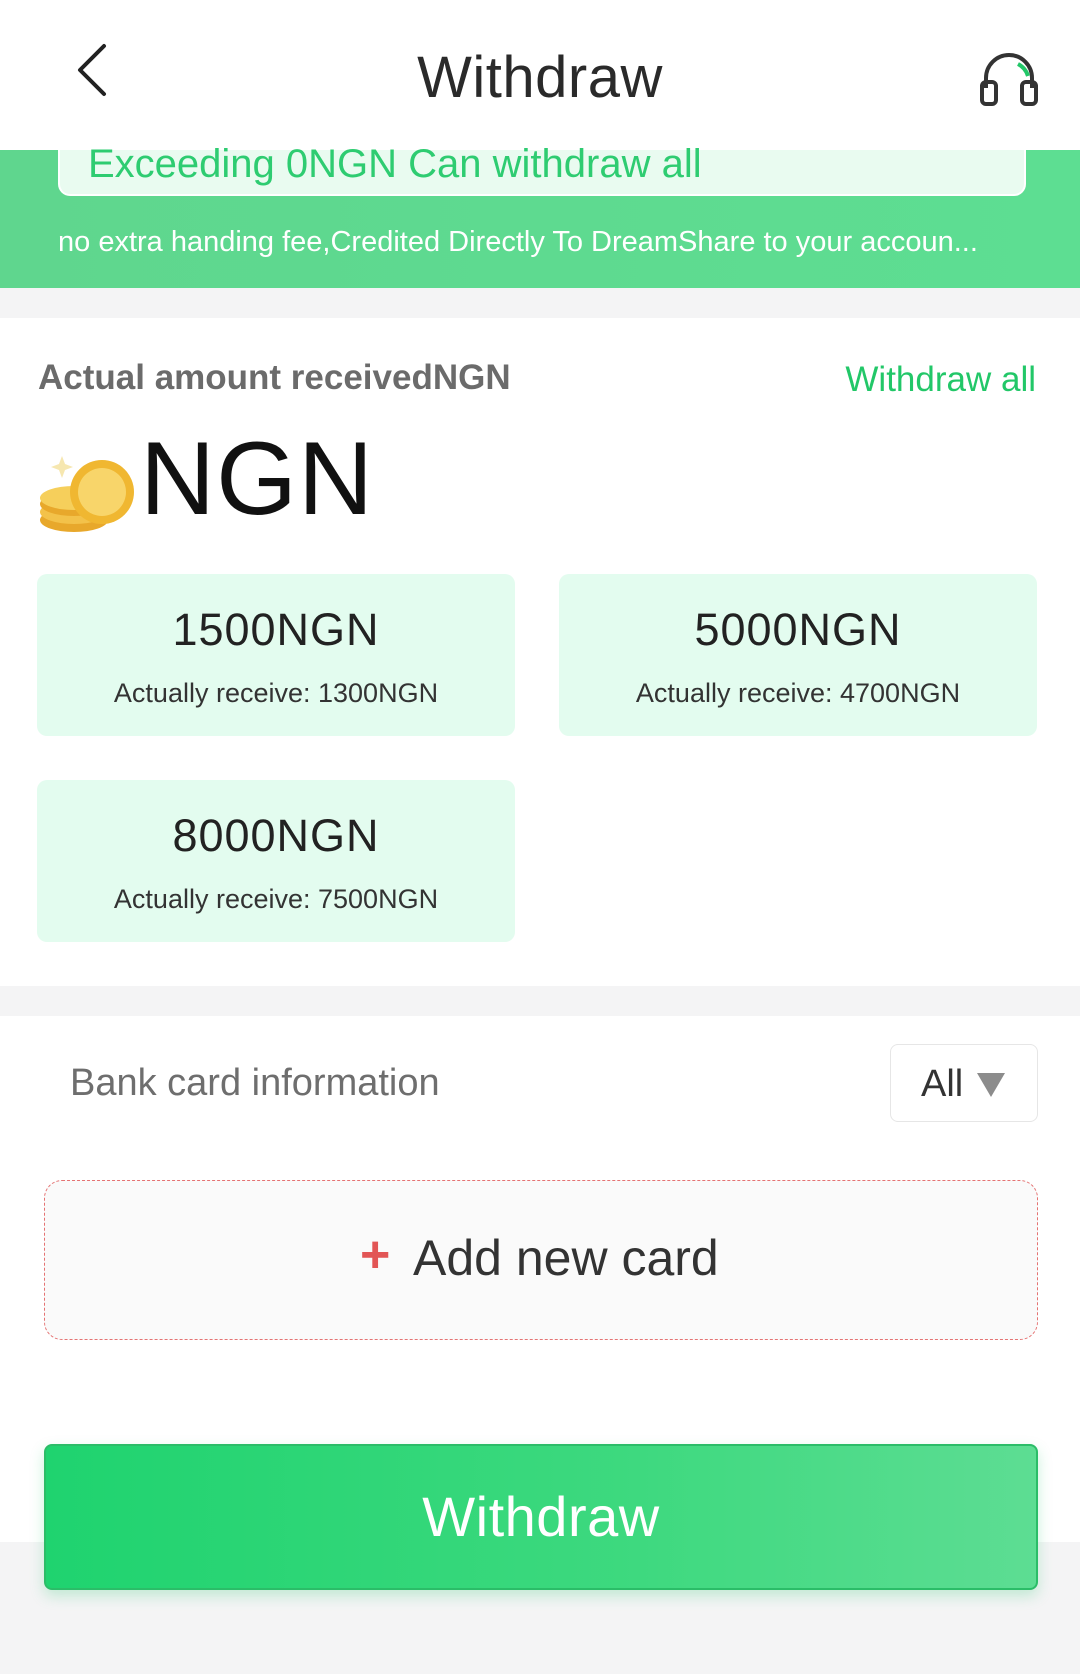 Image resolution: width=1080 pixels, height=1674 pixels. I want to click on amount-option-5000: 5000NGN Actually receive: 4700NGN, so click(798, 655).